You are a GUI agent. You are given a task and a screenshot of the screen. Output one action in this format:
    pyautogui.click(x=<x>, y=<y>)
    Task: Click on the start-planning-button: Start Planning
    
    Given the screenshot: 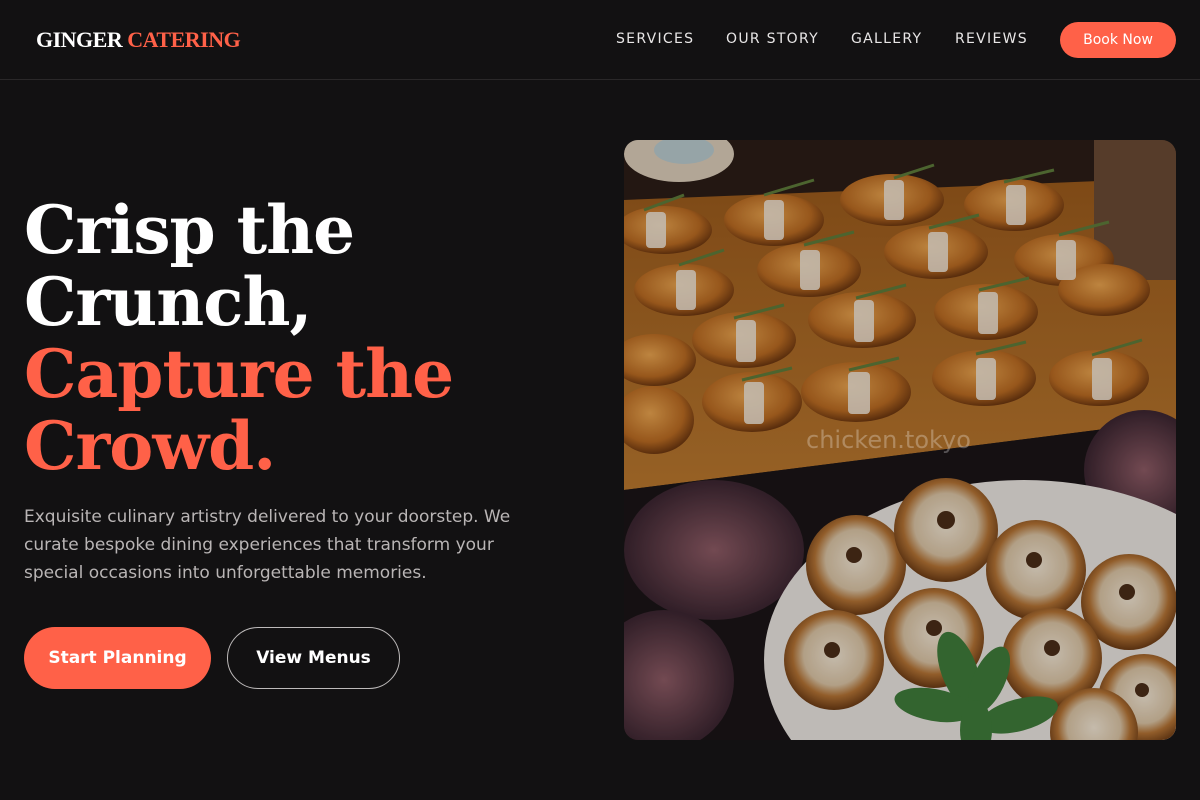 What is the action you would take?
    pyautogui.click(x=117, y=658)
    